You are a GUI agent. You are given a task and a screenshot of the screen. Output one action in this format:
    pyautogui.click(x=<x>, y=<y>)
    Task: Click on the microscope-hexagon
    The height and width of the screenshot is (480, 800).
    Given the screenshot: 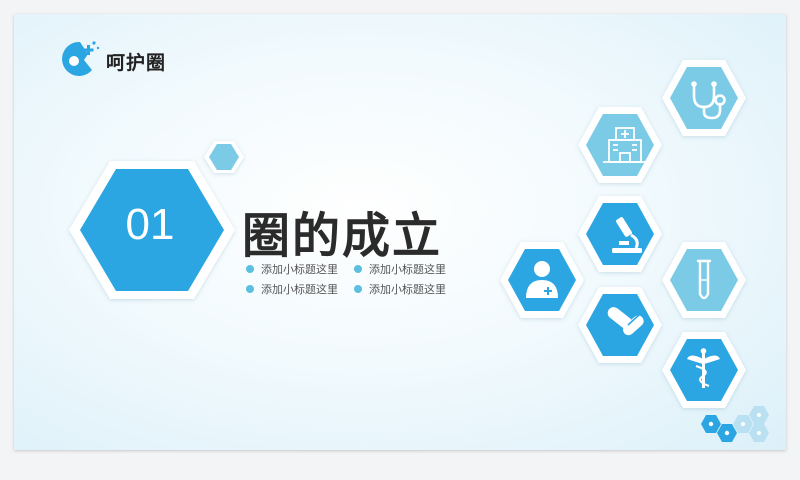 What is the action you would take?
    pyautogui.click(x=620, y=234)
    